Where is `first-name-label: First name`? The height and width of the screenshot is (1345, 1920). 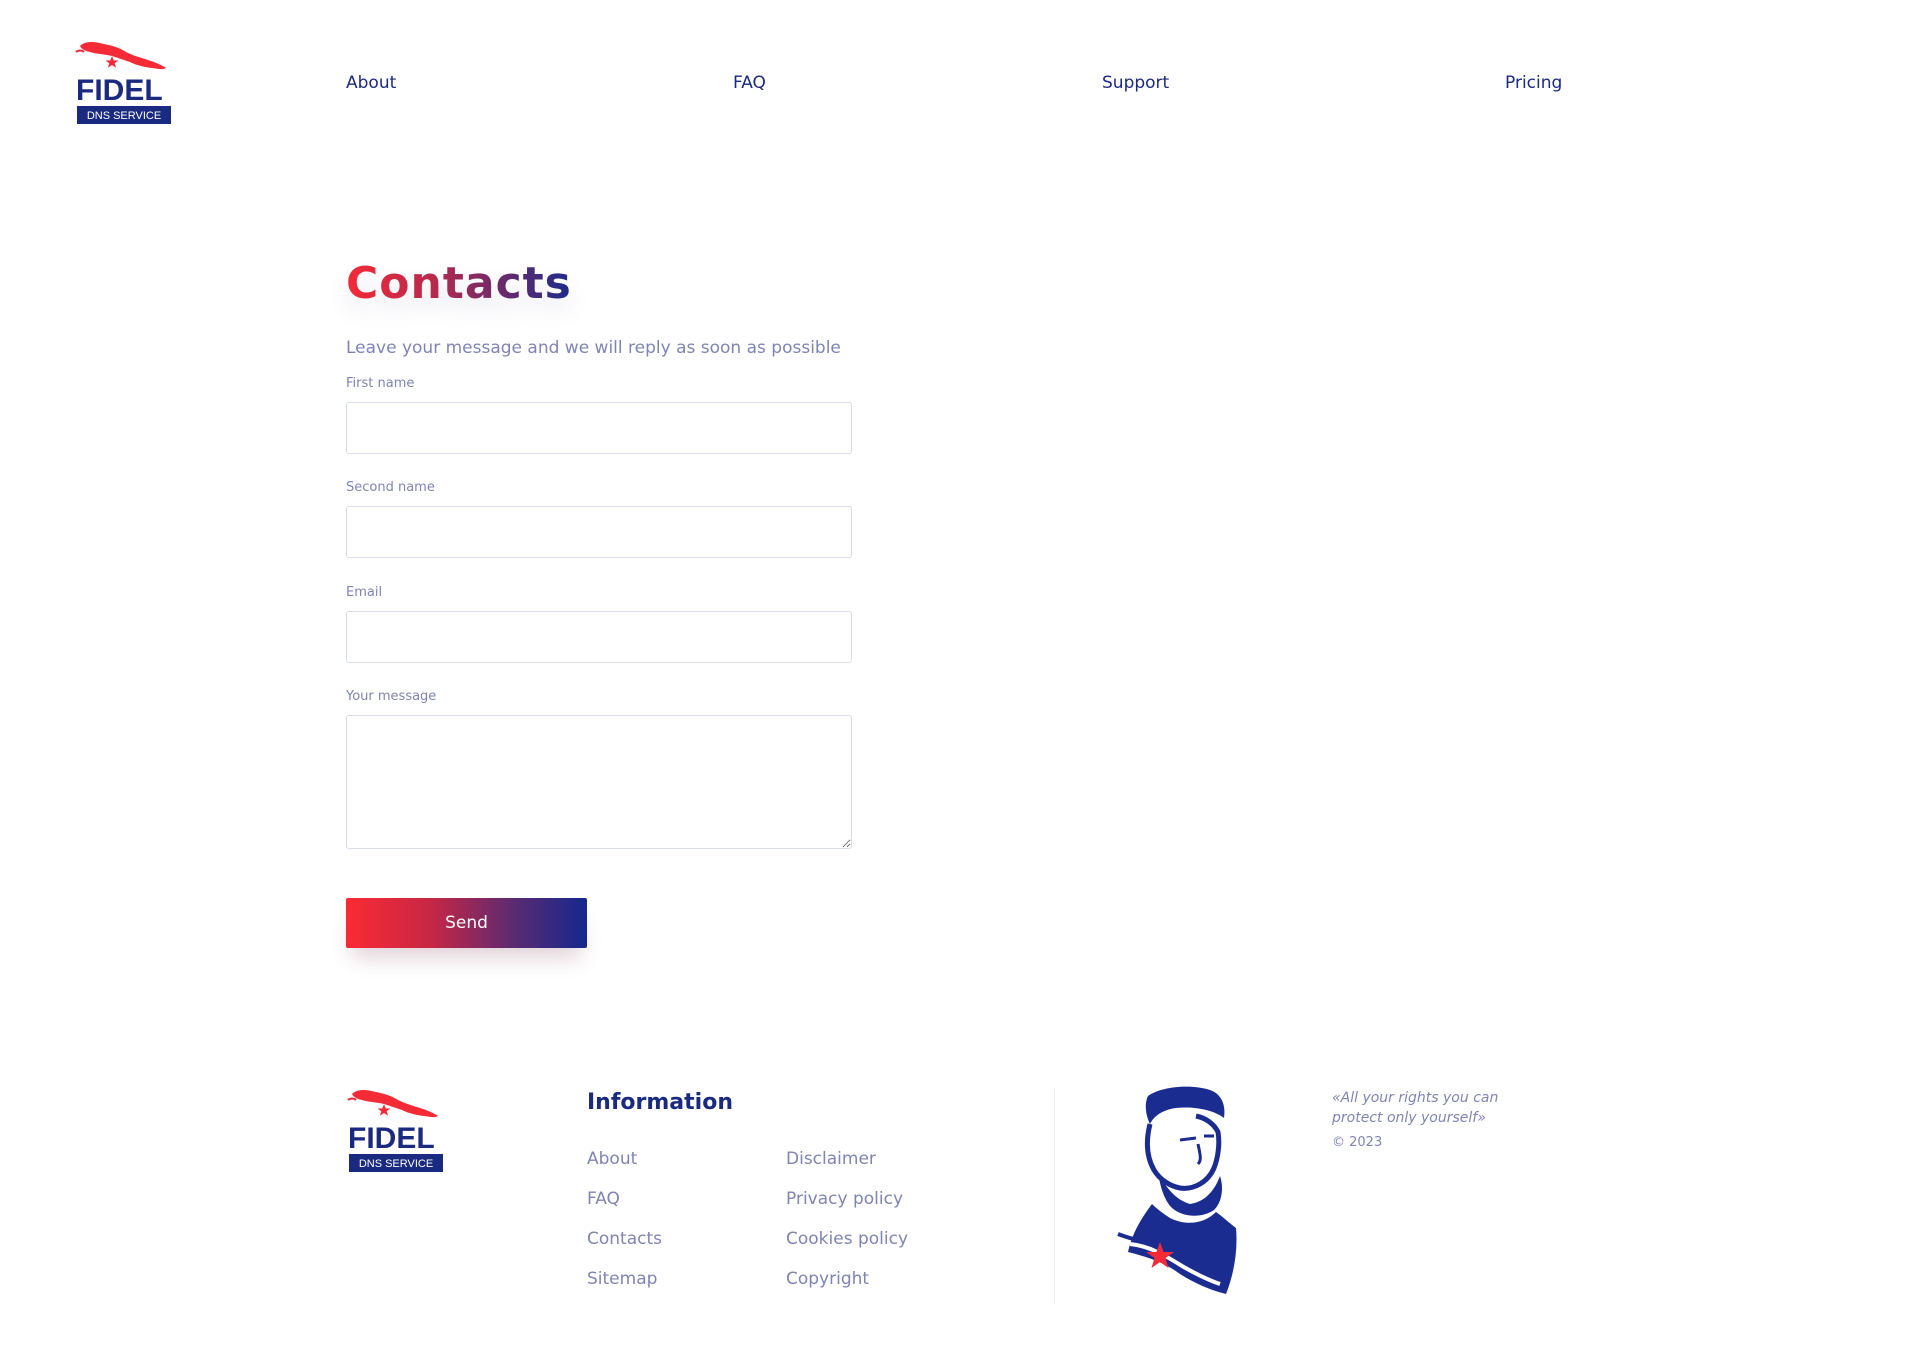
first-name-label: First name is located at coordinates (380, 383).